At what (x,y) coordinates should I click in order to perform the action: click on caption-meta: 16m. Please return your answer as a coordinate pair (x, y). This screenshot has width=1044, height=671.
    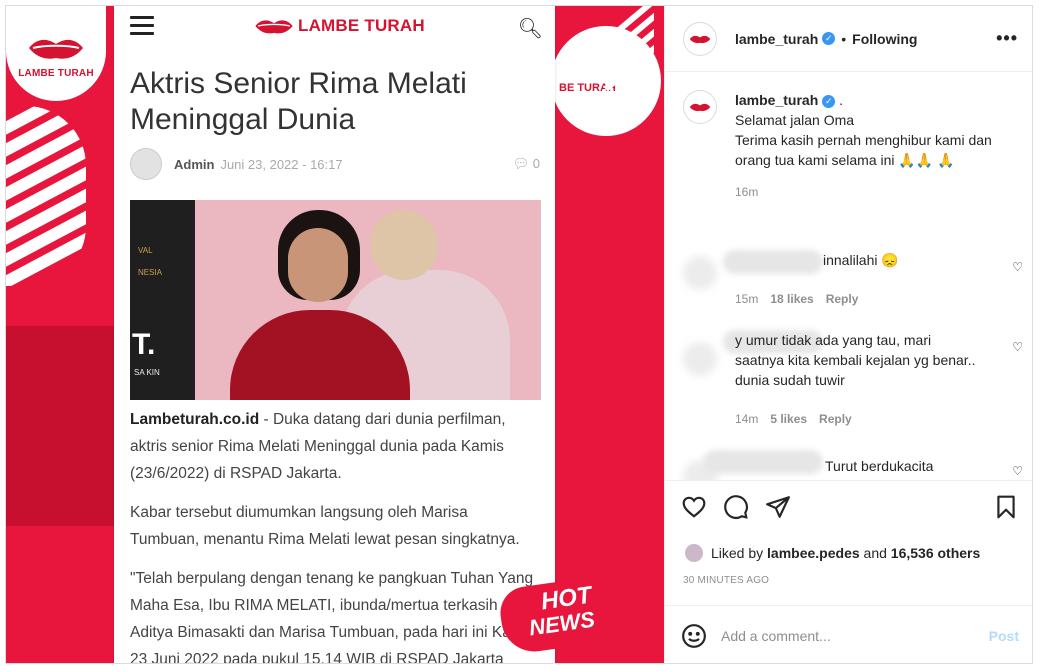
    Looking at the image, I should click on (879, 192).